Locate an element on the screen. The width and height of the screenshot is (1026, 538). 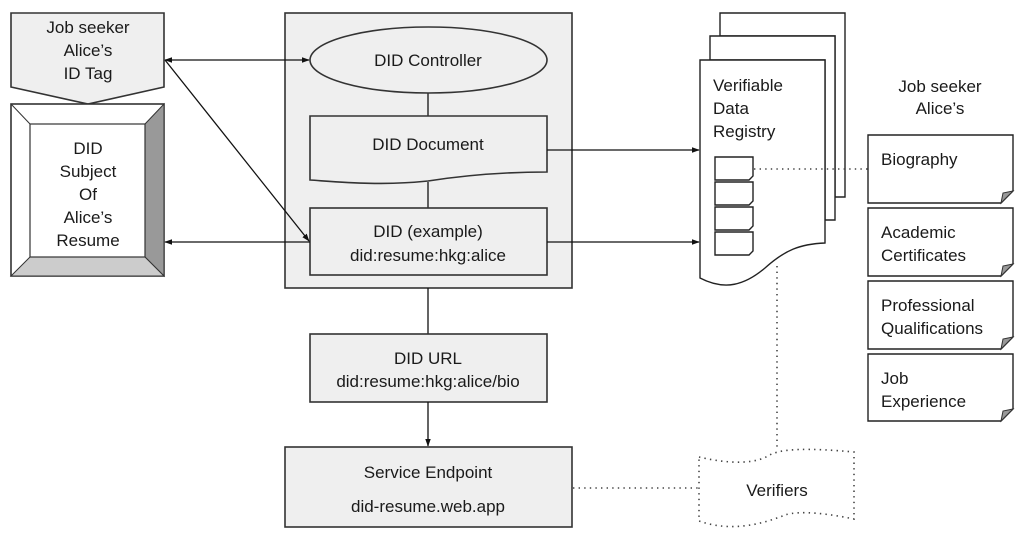
record-professional-qualifications: Professional Qualifications is located at coordinates (941, 315).